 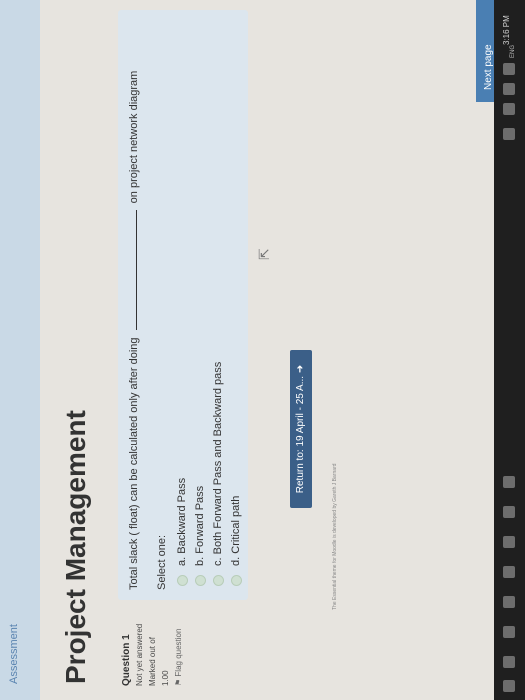 I want to click on option-d: d. Critical path, so click(x=236, y=541).